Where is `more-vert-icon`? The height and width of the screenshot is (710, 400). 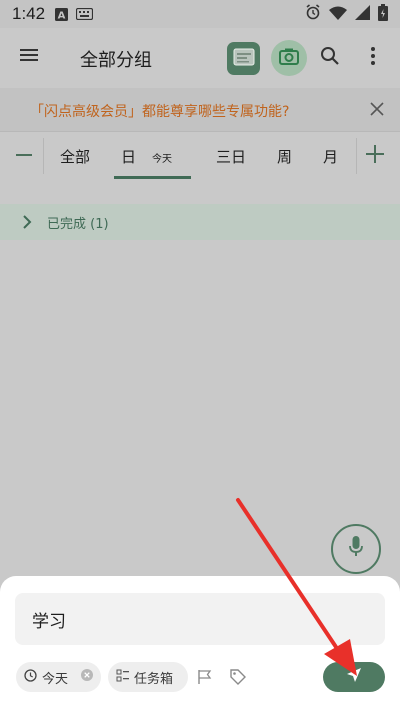 more-vert-icon is located at coordinates (373, 58).